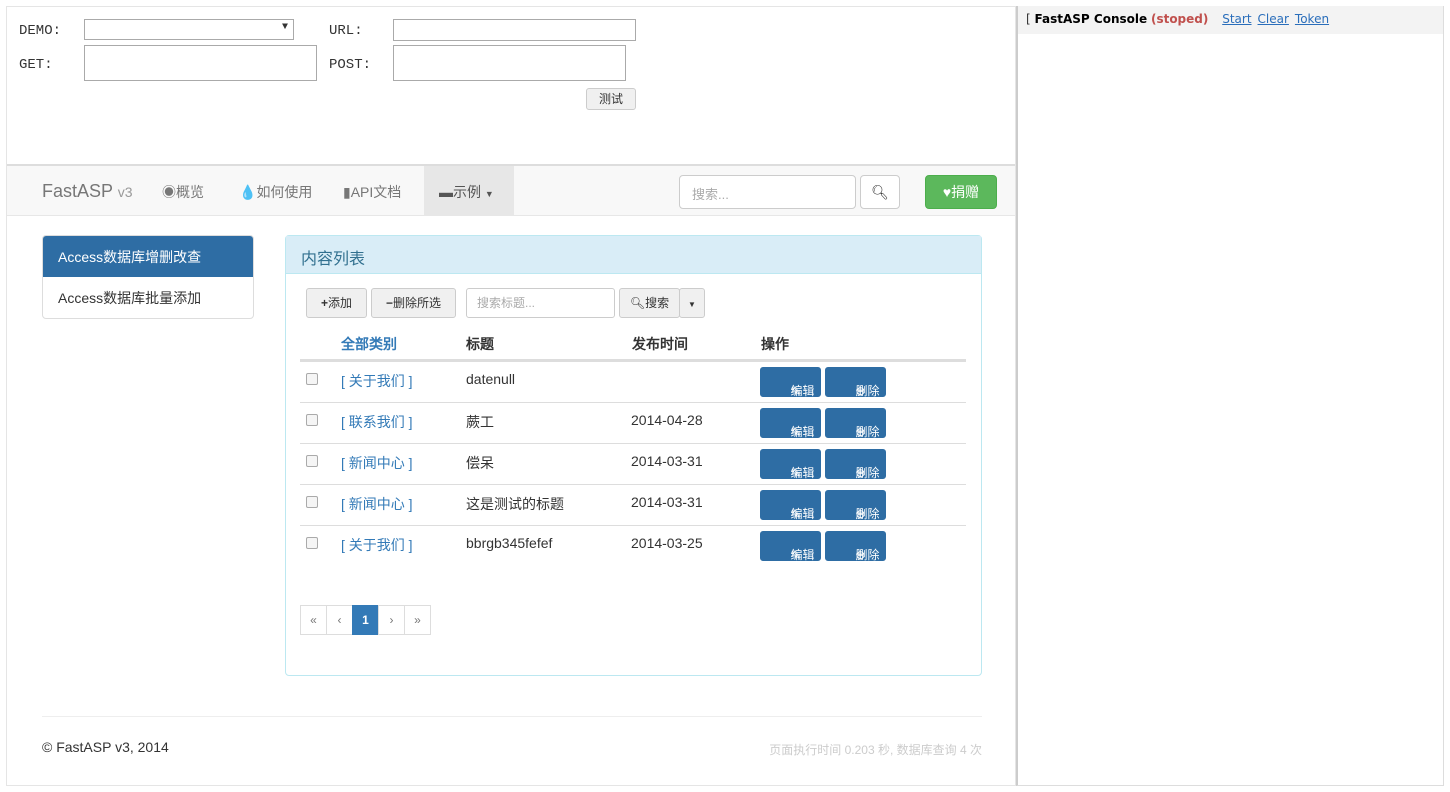 The height and width of the screenshot is (792, 1450). I want to click on eye-icon: ◉, so click(169, 192).